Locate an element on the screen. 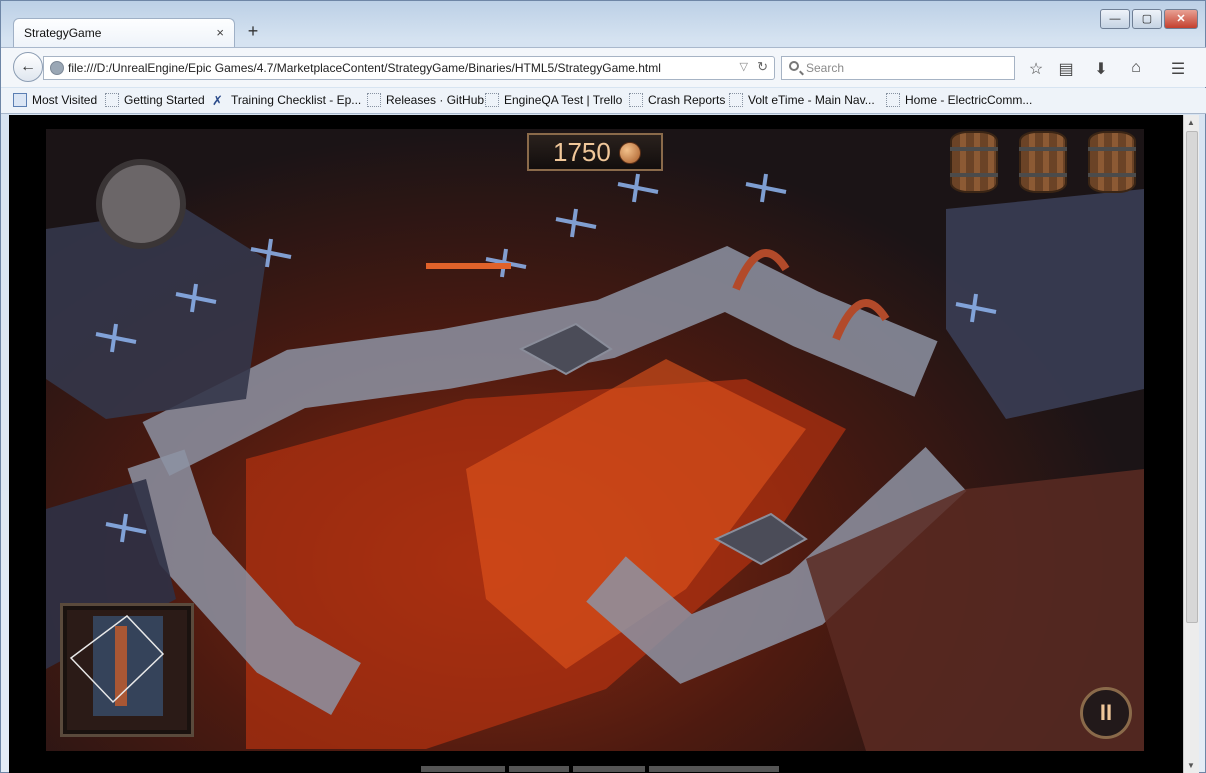  minimize-button: — is located at coordinates (1115, 19).